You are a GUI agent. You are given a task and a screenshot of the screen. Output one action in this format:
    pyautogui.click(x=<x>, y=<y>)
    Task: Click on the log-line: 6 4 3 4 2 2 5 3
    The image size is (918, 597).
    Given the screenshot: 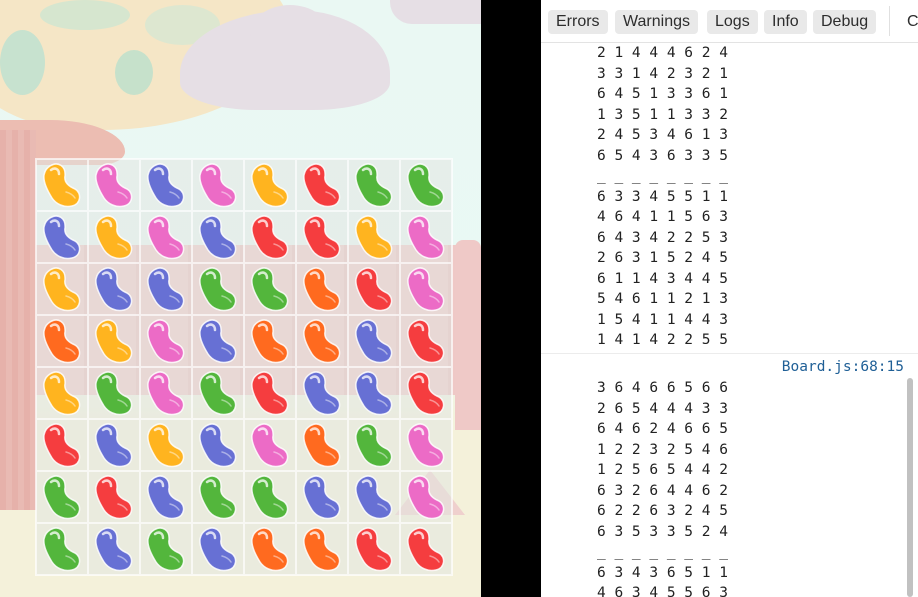 What is the action you would take?
    pyautogui.click(x=662, y=237)
    